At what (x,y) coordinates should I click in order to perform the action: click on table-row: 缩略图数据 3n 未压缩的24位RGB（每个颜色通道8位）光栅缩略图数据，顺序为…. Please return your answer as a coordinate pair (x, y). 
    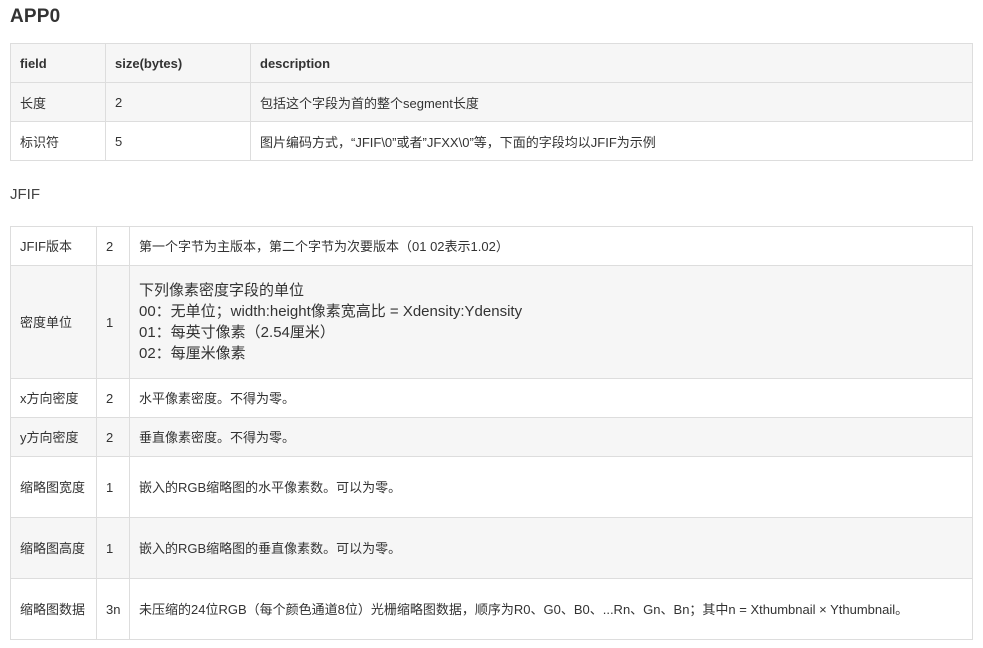
    Looking at the image, I should click on (491, 609).